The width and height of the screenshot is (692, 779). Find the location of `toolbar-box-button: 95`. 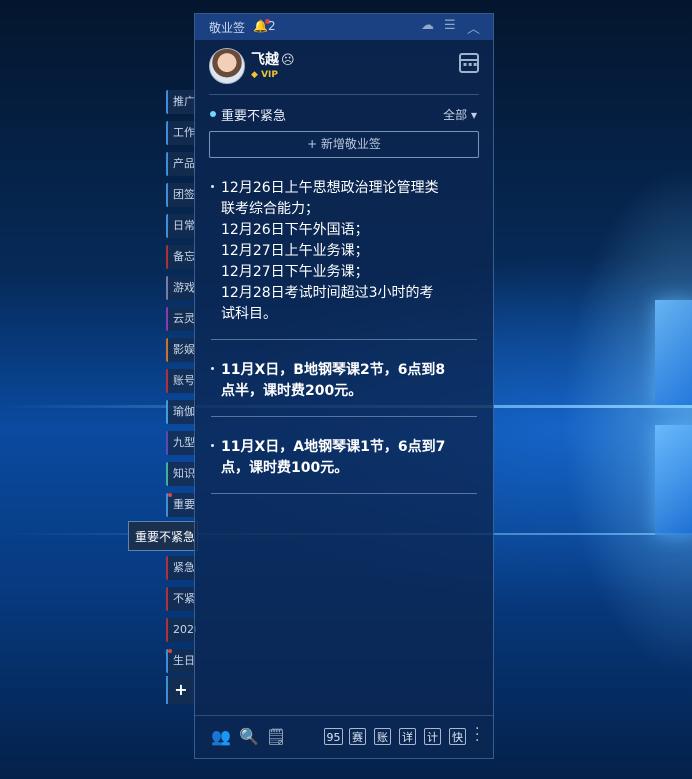

toolbar-box-button: 95 is located at coordinates (333, 736).